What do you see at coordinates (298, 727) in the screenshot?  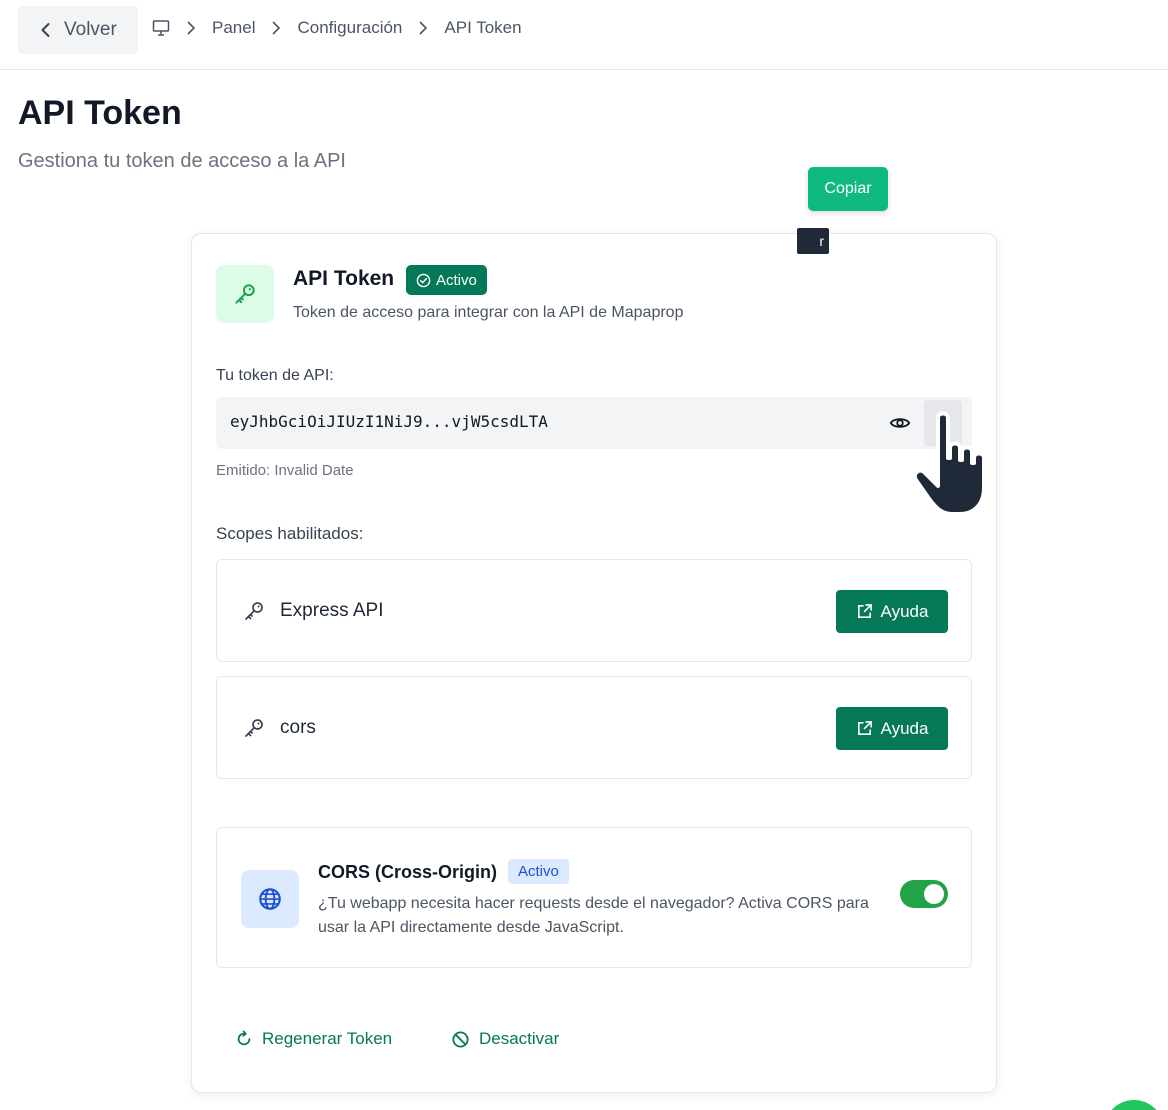 I see `scope-name: cors` at bounding box center [298, 727].